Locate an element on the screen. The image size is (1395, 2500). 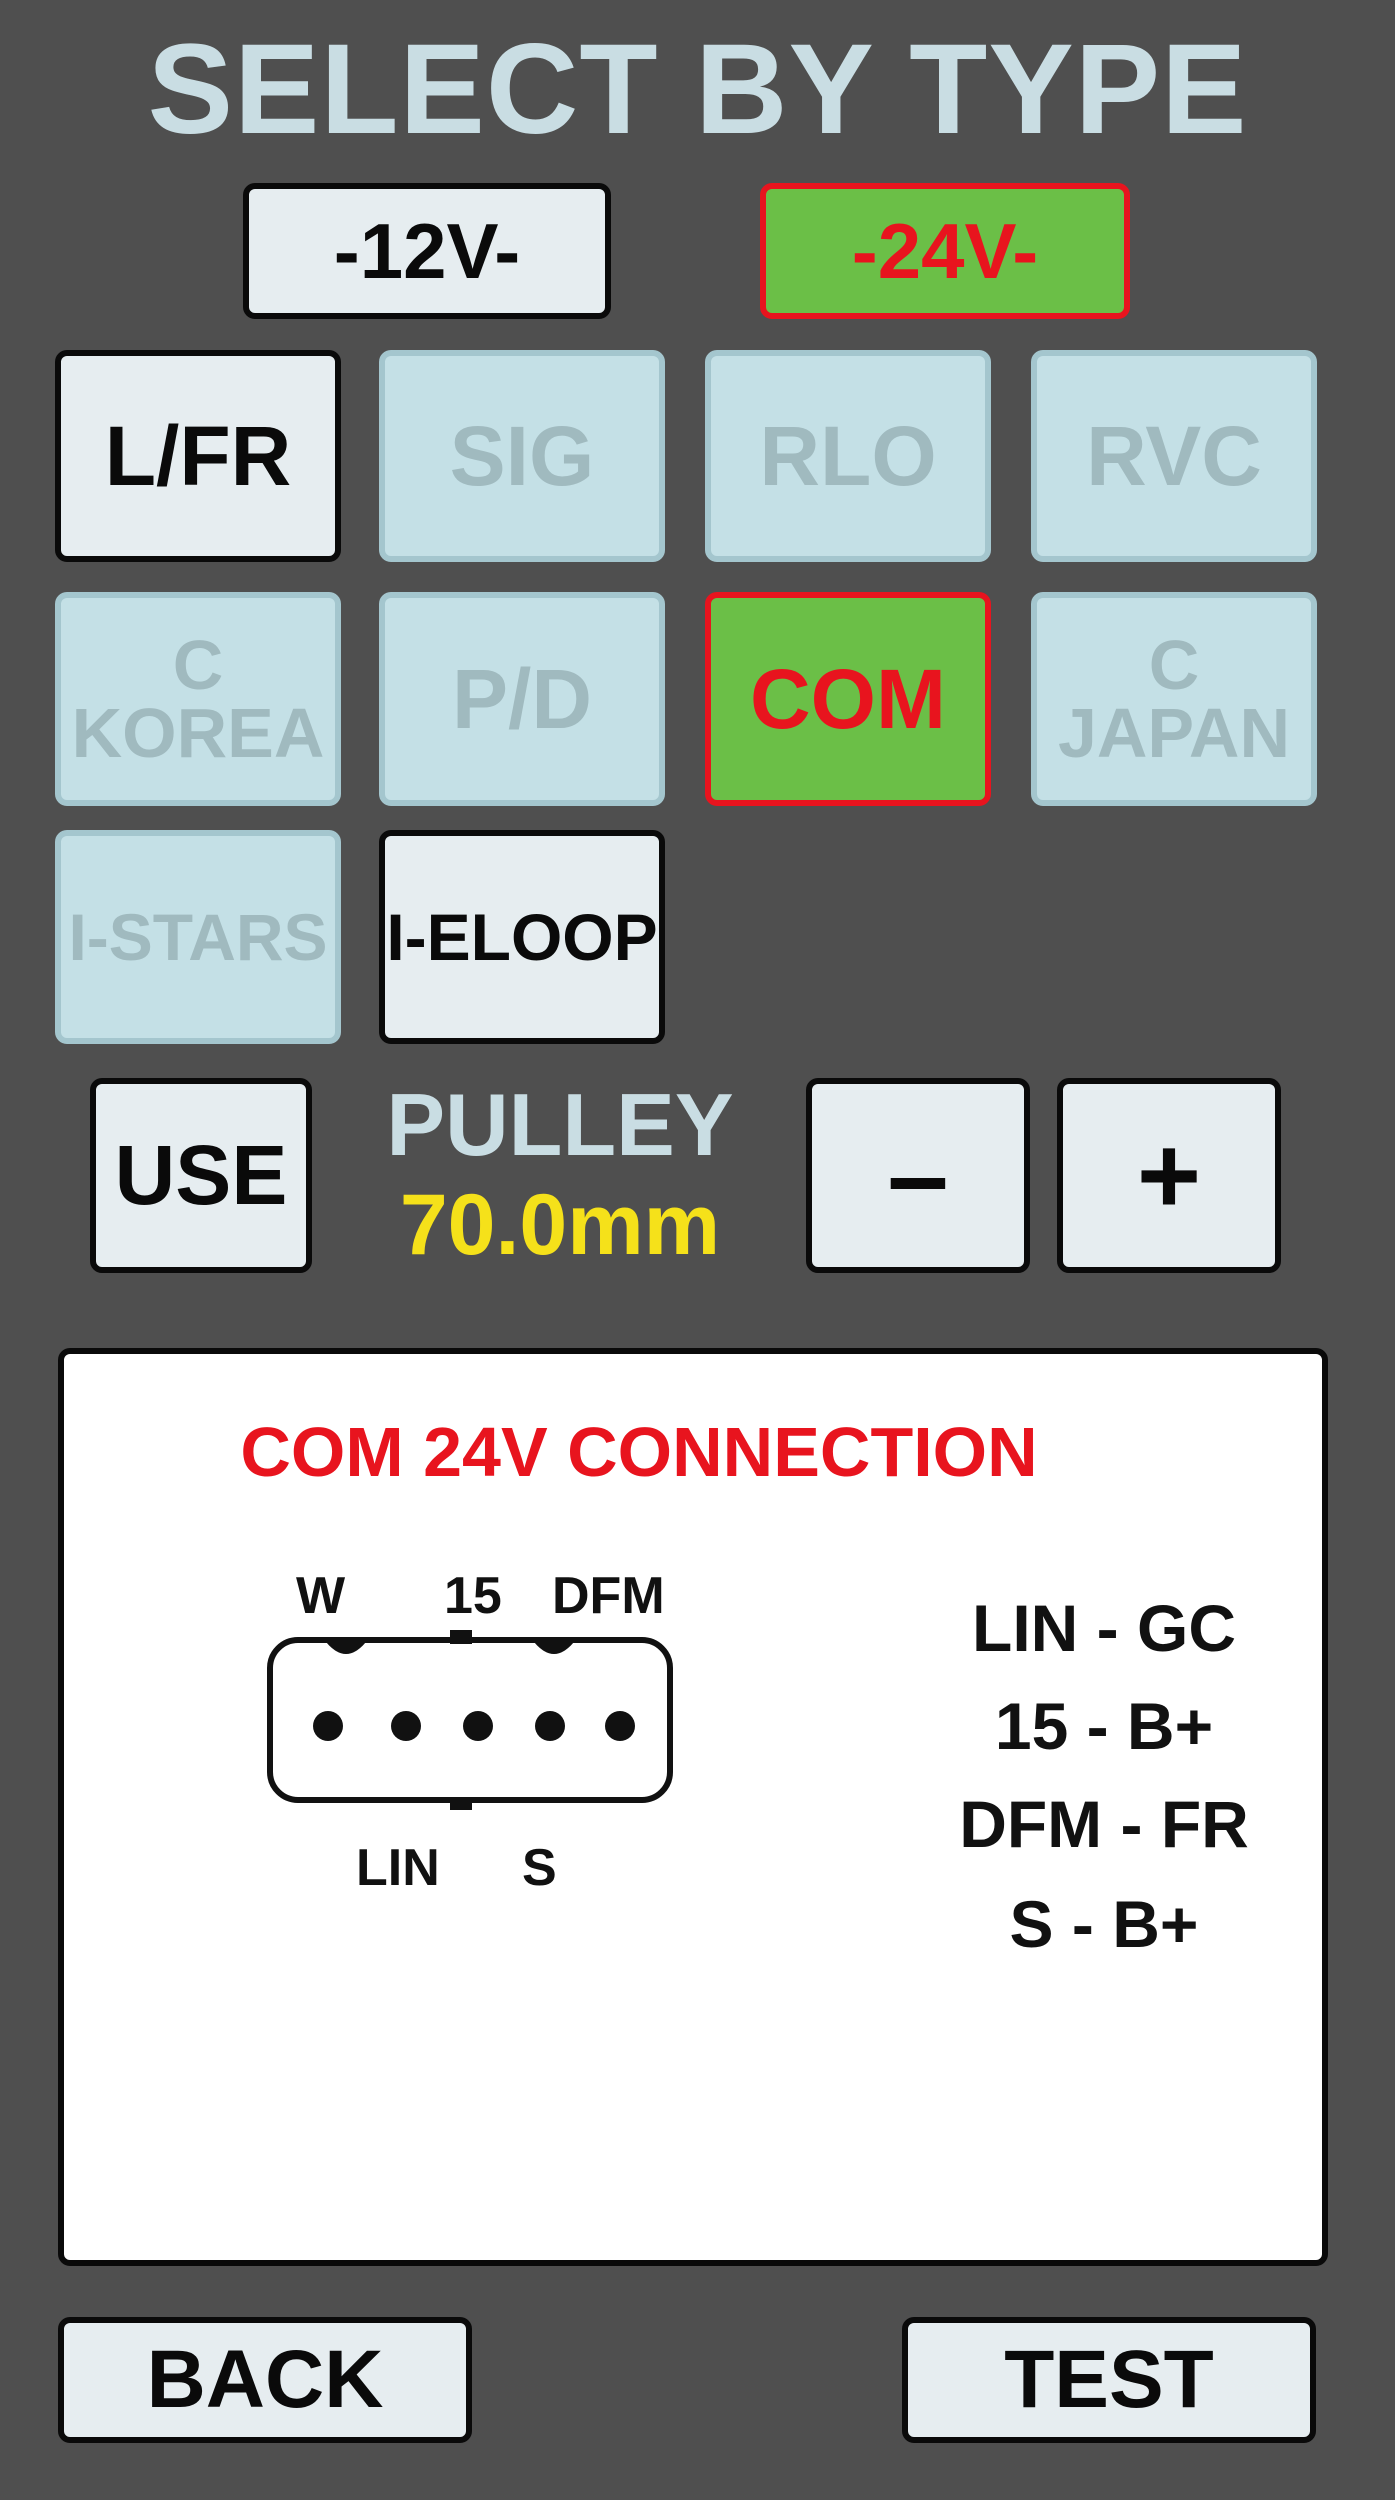
pulley-value: 70.0mm is located at coordinates (560, 1225).